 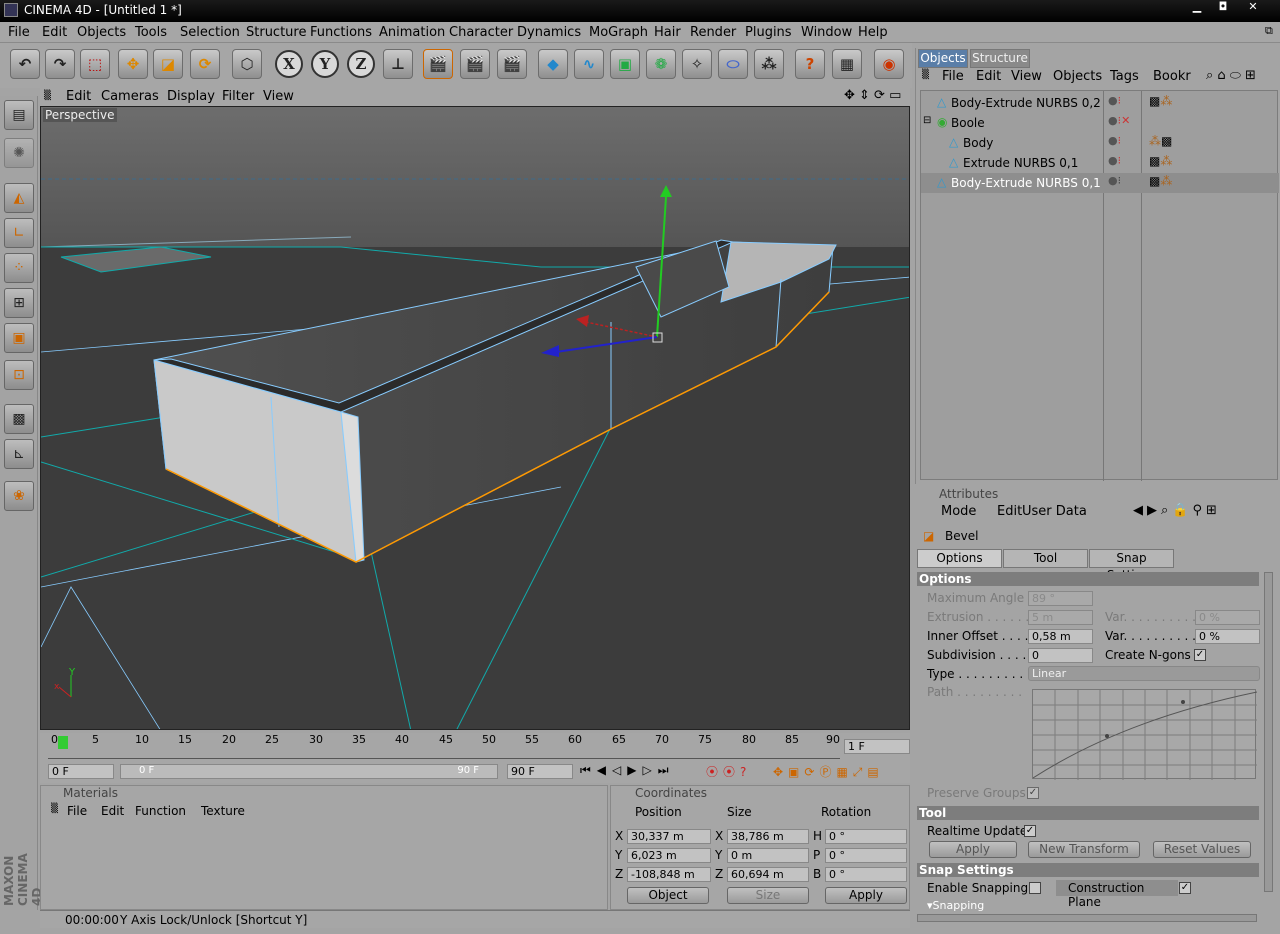 I want to click on rotation-h-field: 0 °, so click(x=866, y=836).